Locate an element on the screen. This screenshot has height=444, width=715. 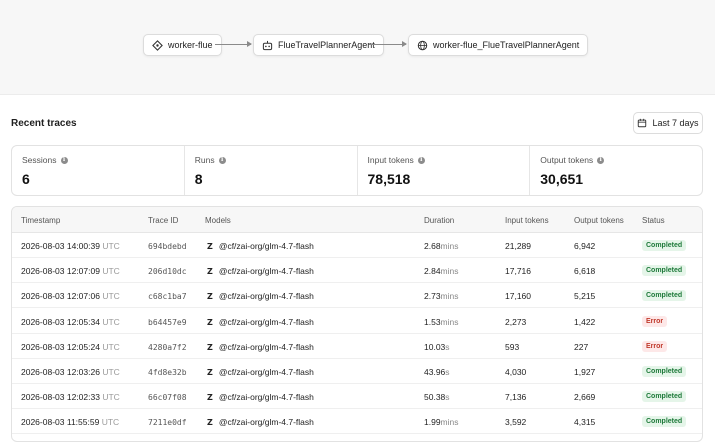
timestamp-value: 2026-08-03 14:00:39 is located at coordinates (60, 246).